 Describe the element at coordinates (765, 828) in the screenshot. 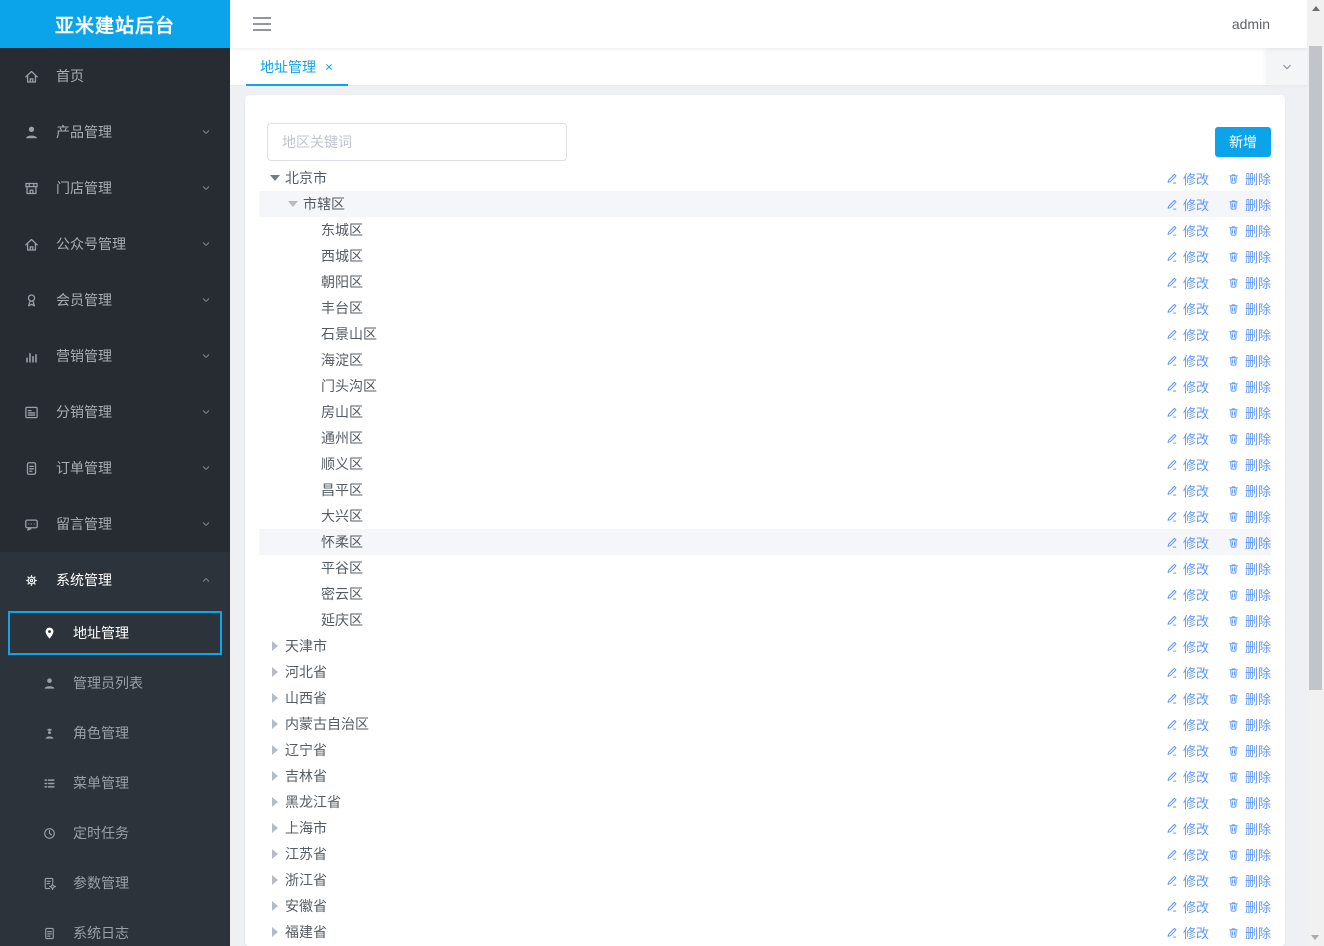

I see `tree-row: 上海市 修改 删除` at that location.